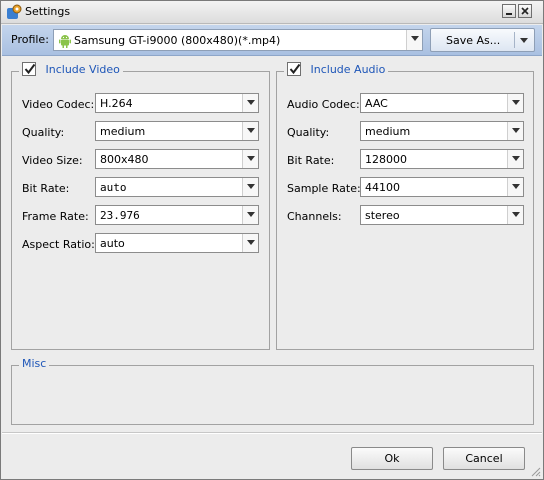  I want to click on channels-select: stereo, so click(442, 215).